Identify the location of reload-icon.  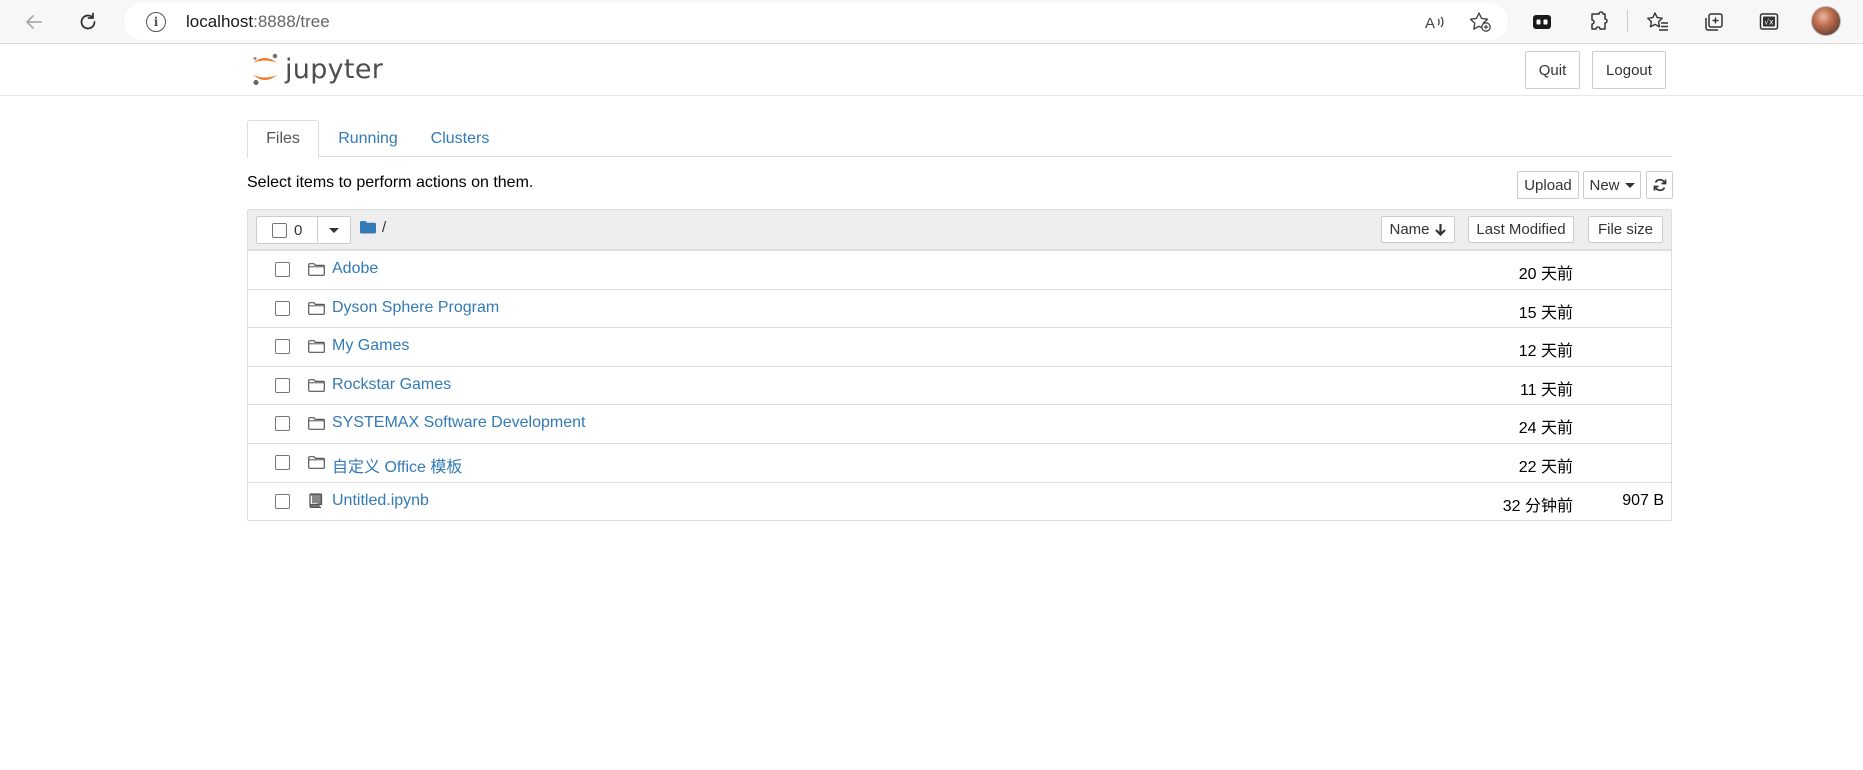
(88, 21).